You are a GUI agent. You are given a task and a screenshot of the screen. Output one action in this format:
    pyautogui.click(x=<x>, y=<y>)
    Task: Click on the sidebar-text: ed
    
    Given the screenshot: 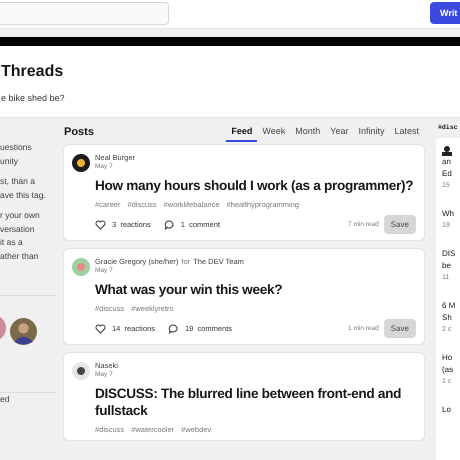 What is the action you would take?
    pyautogui.click(x=5, y=399)
    